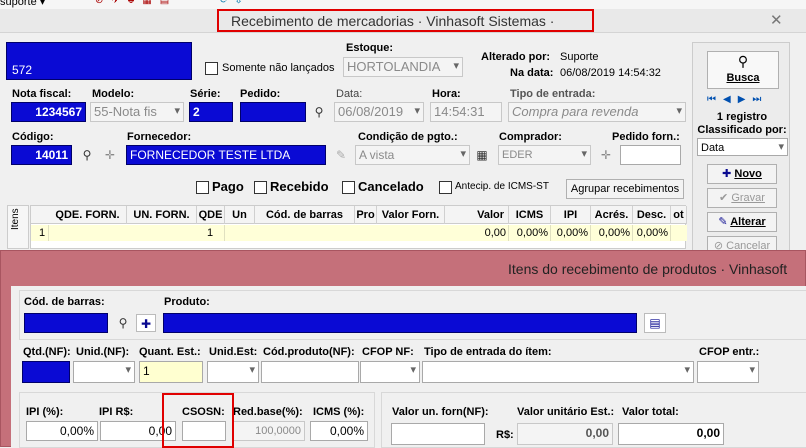 This screenshot has width=806, height=448. Describe the element at coordinates (348, 187) in the screenshot. I see `cancelado-checkbox` at that location.